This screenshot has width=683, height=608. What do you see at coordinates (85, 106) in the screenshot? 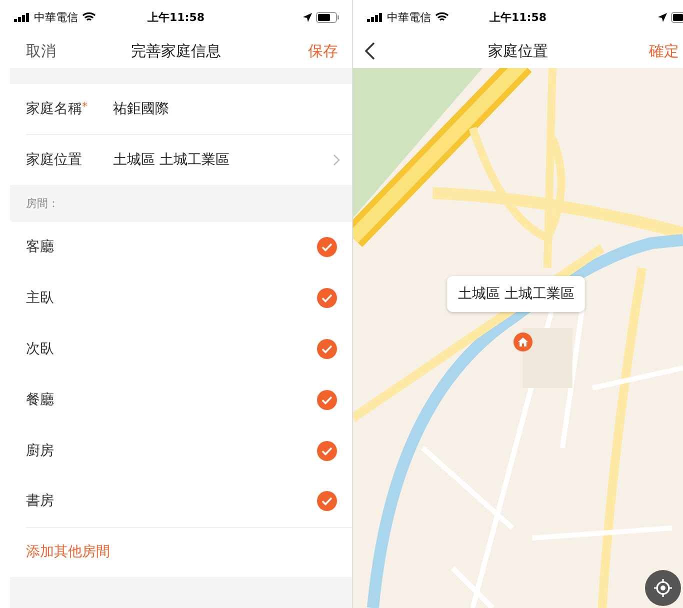
I see `required-mark: *` at bounding box center [85, 106].